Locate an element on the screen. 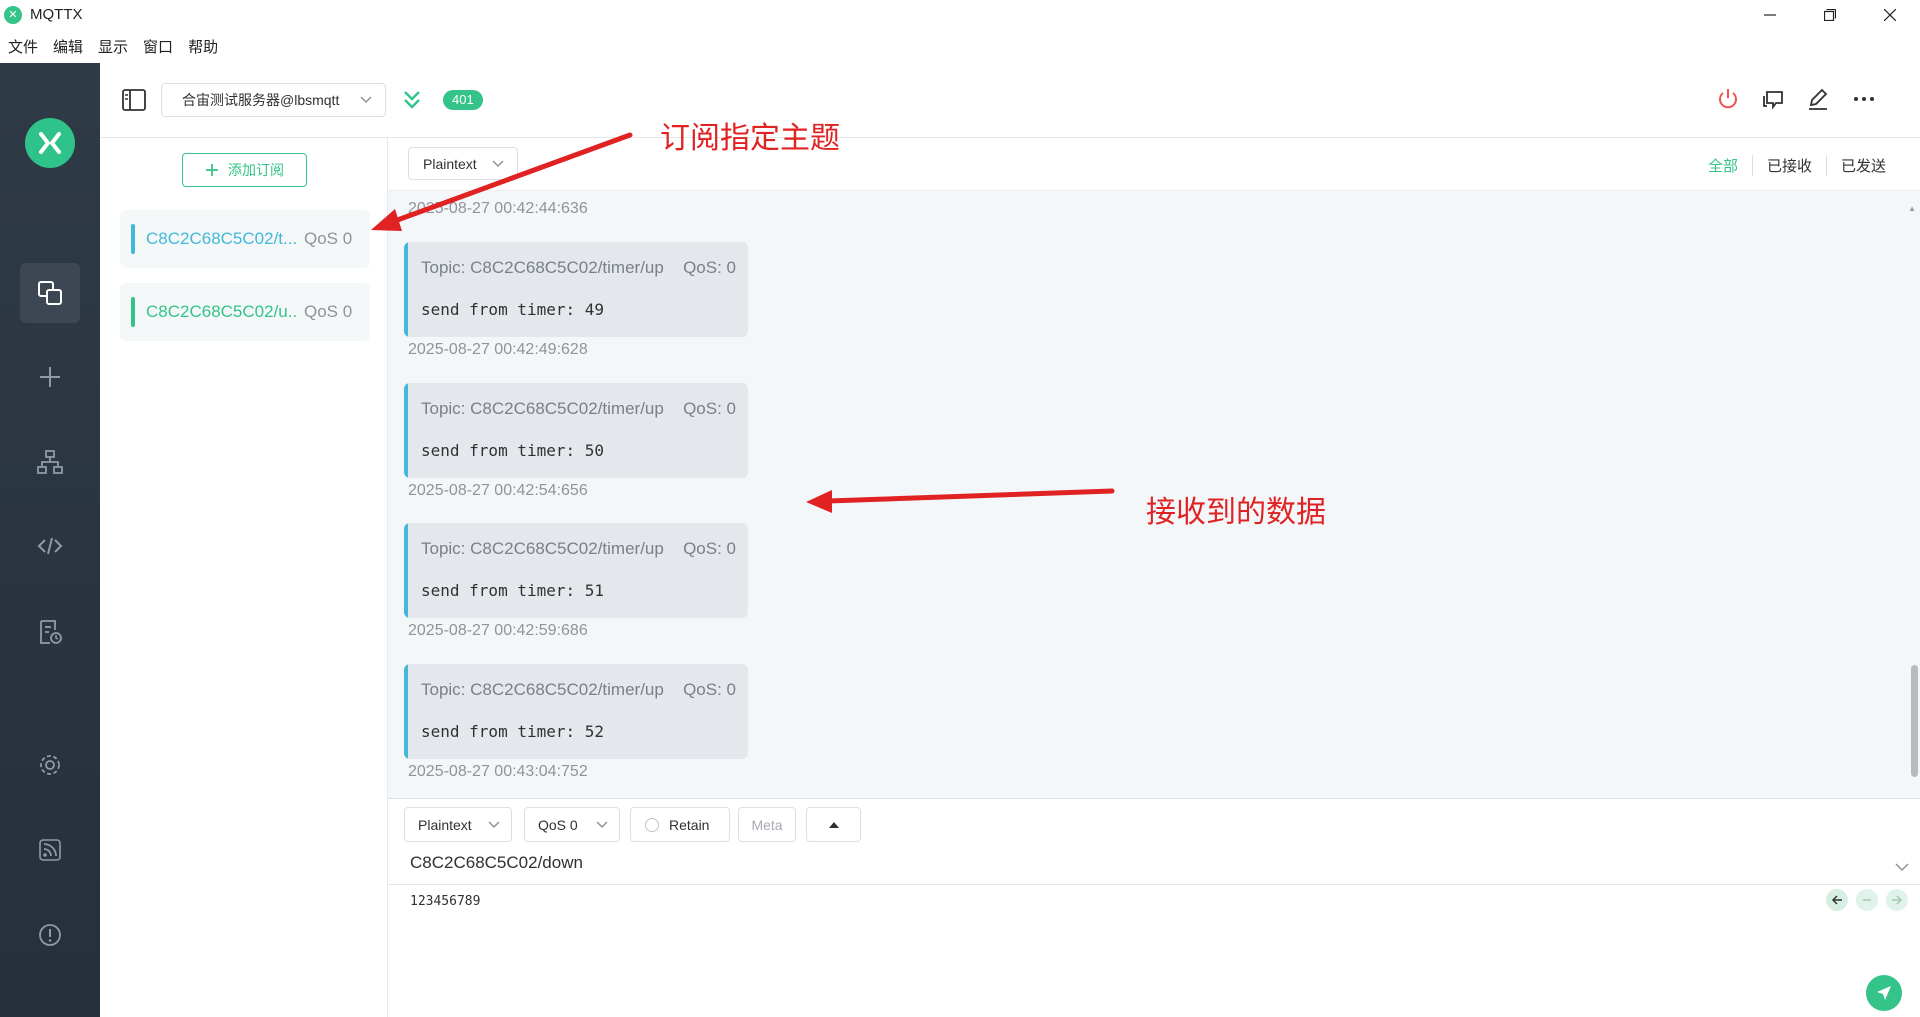  restore-button is located at coordinates (1830, 14).